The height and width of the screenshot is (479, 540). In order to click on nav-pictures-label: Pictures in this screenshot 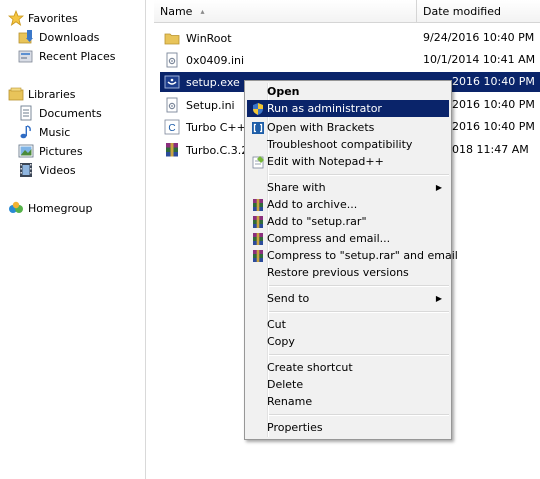, I will do `click(61, 151)`.